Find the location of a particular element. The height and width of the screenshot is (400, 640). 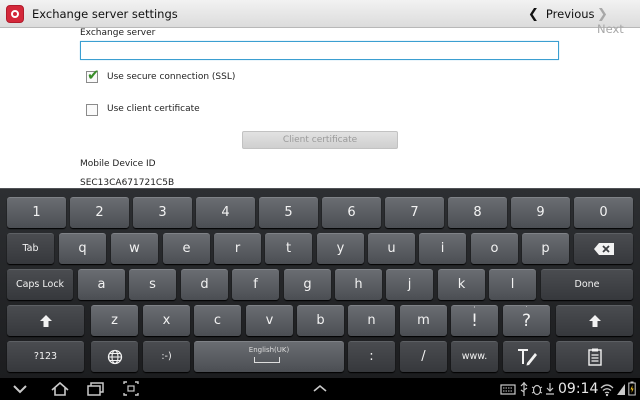

recent-apps-icon is located at coordinates (96, 389).